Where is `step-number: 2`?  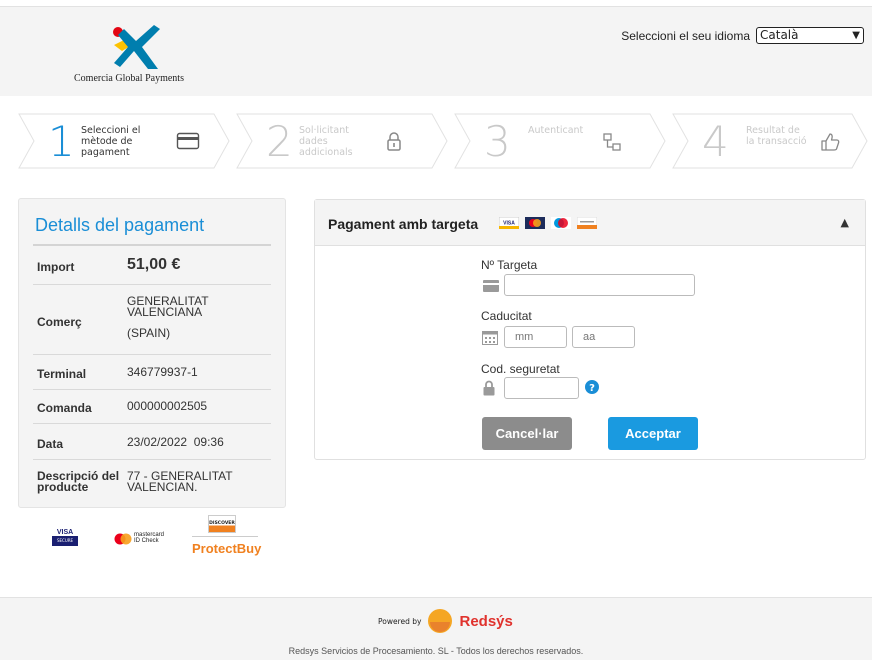
step-number: 2 is located at coordinates (279, 141).